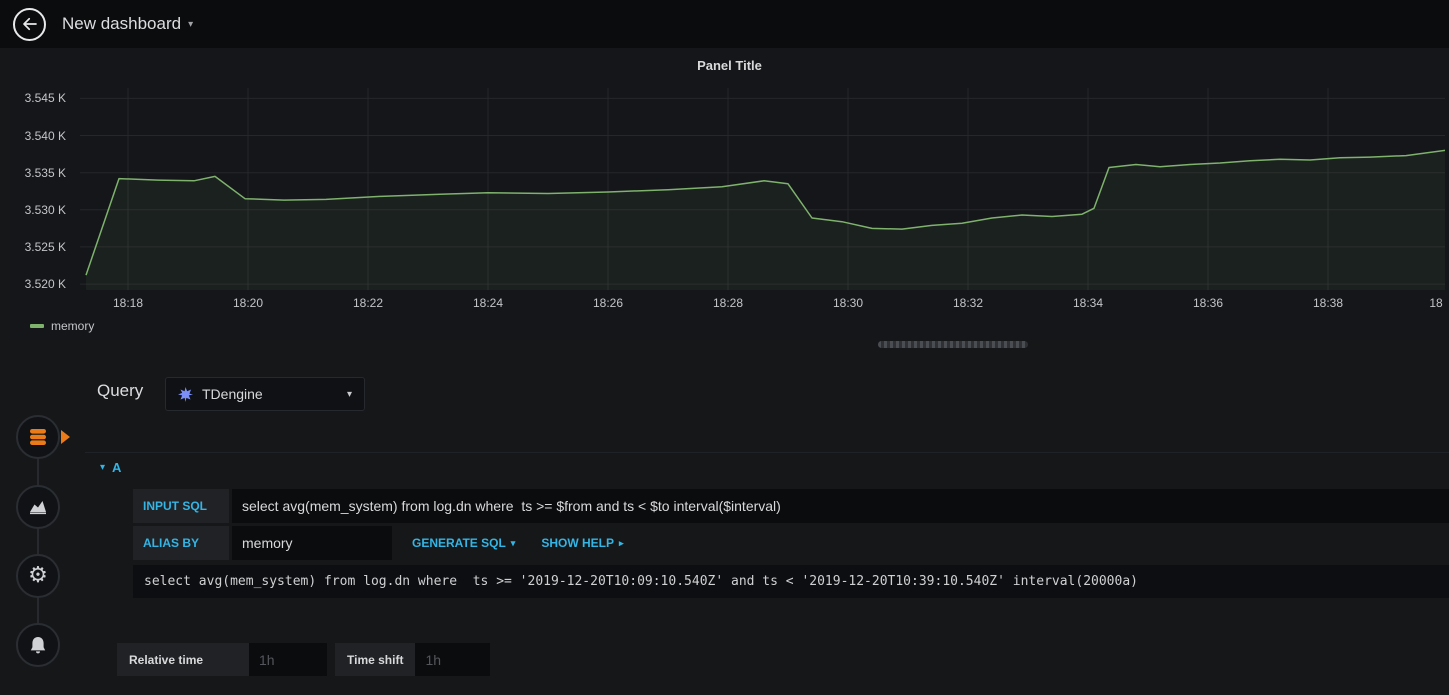 Image resolution: width=1449 pixels, height=695 pixels. I want to click on datasource-picker: TDengine ▾, so click(265, 394).